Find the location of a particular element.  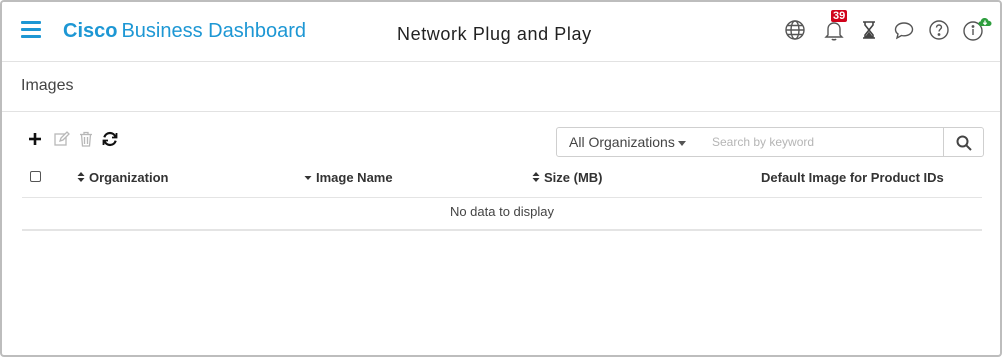

organization-filter: All Organizations is located at coordinates (626, 142).